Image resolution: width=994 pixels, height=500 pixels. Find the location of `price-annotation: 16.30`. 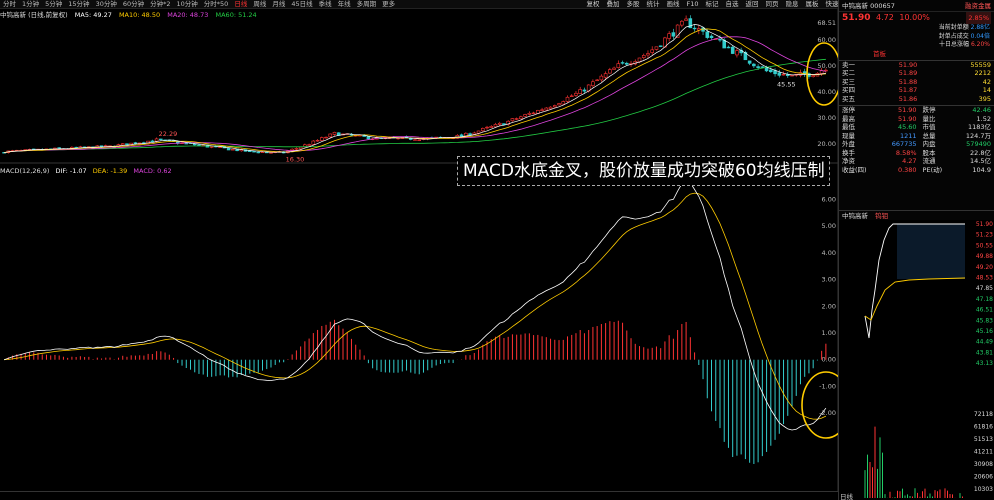

price-annotation: 16.30 is located at coordinates (295, 159).